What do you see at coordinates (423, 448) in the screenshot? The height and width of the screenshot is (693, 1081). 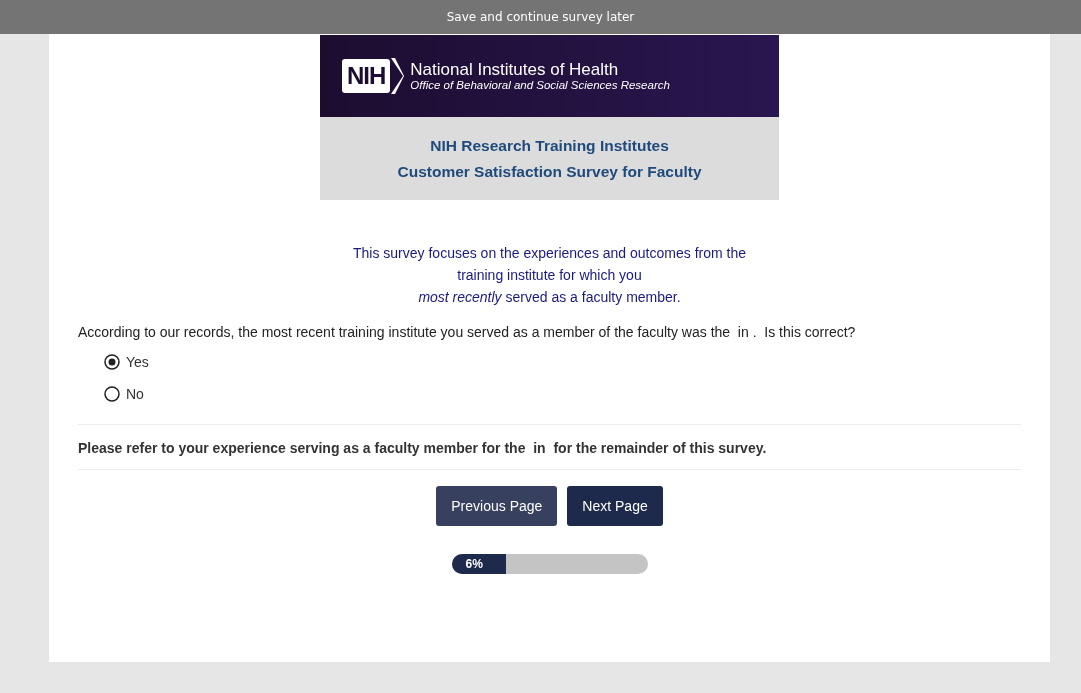 I see `note-text: Please refer to your experience serving as a faculty member for the in for the remainder of this survey.` at bounding box center [423, 448].